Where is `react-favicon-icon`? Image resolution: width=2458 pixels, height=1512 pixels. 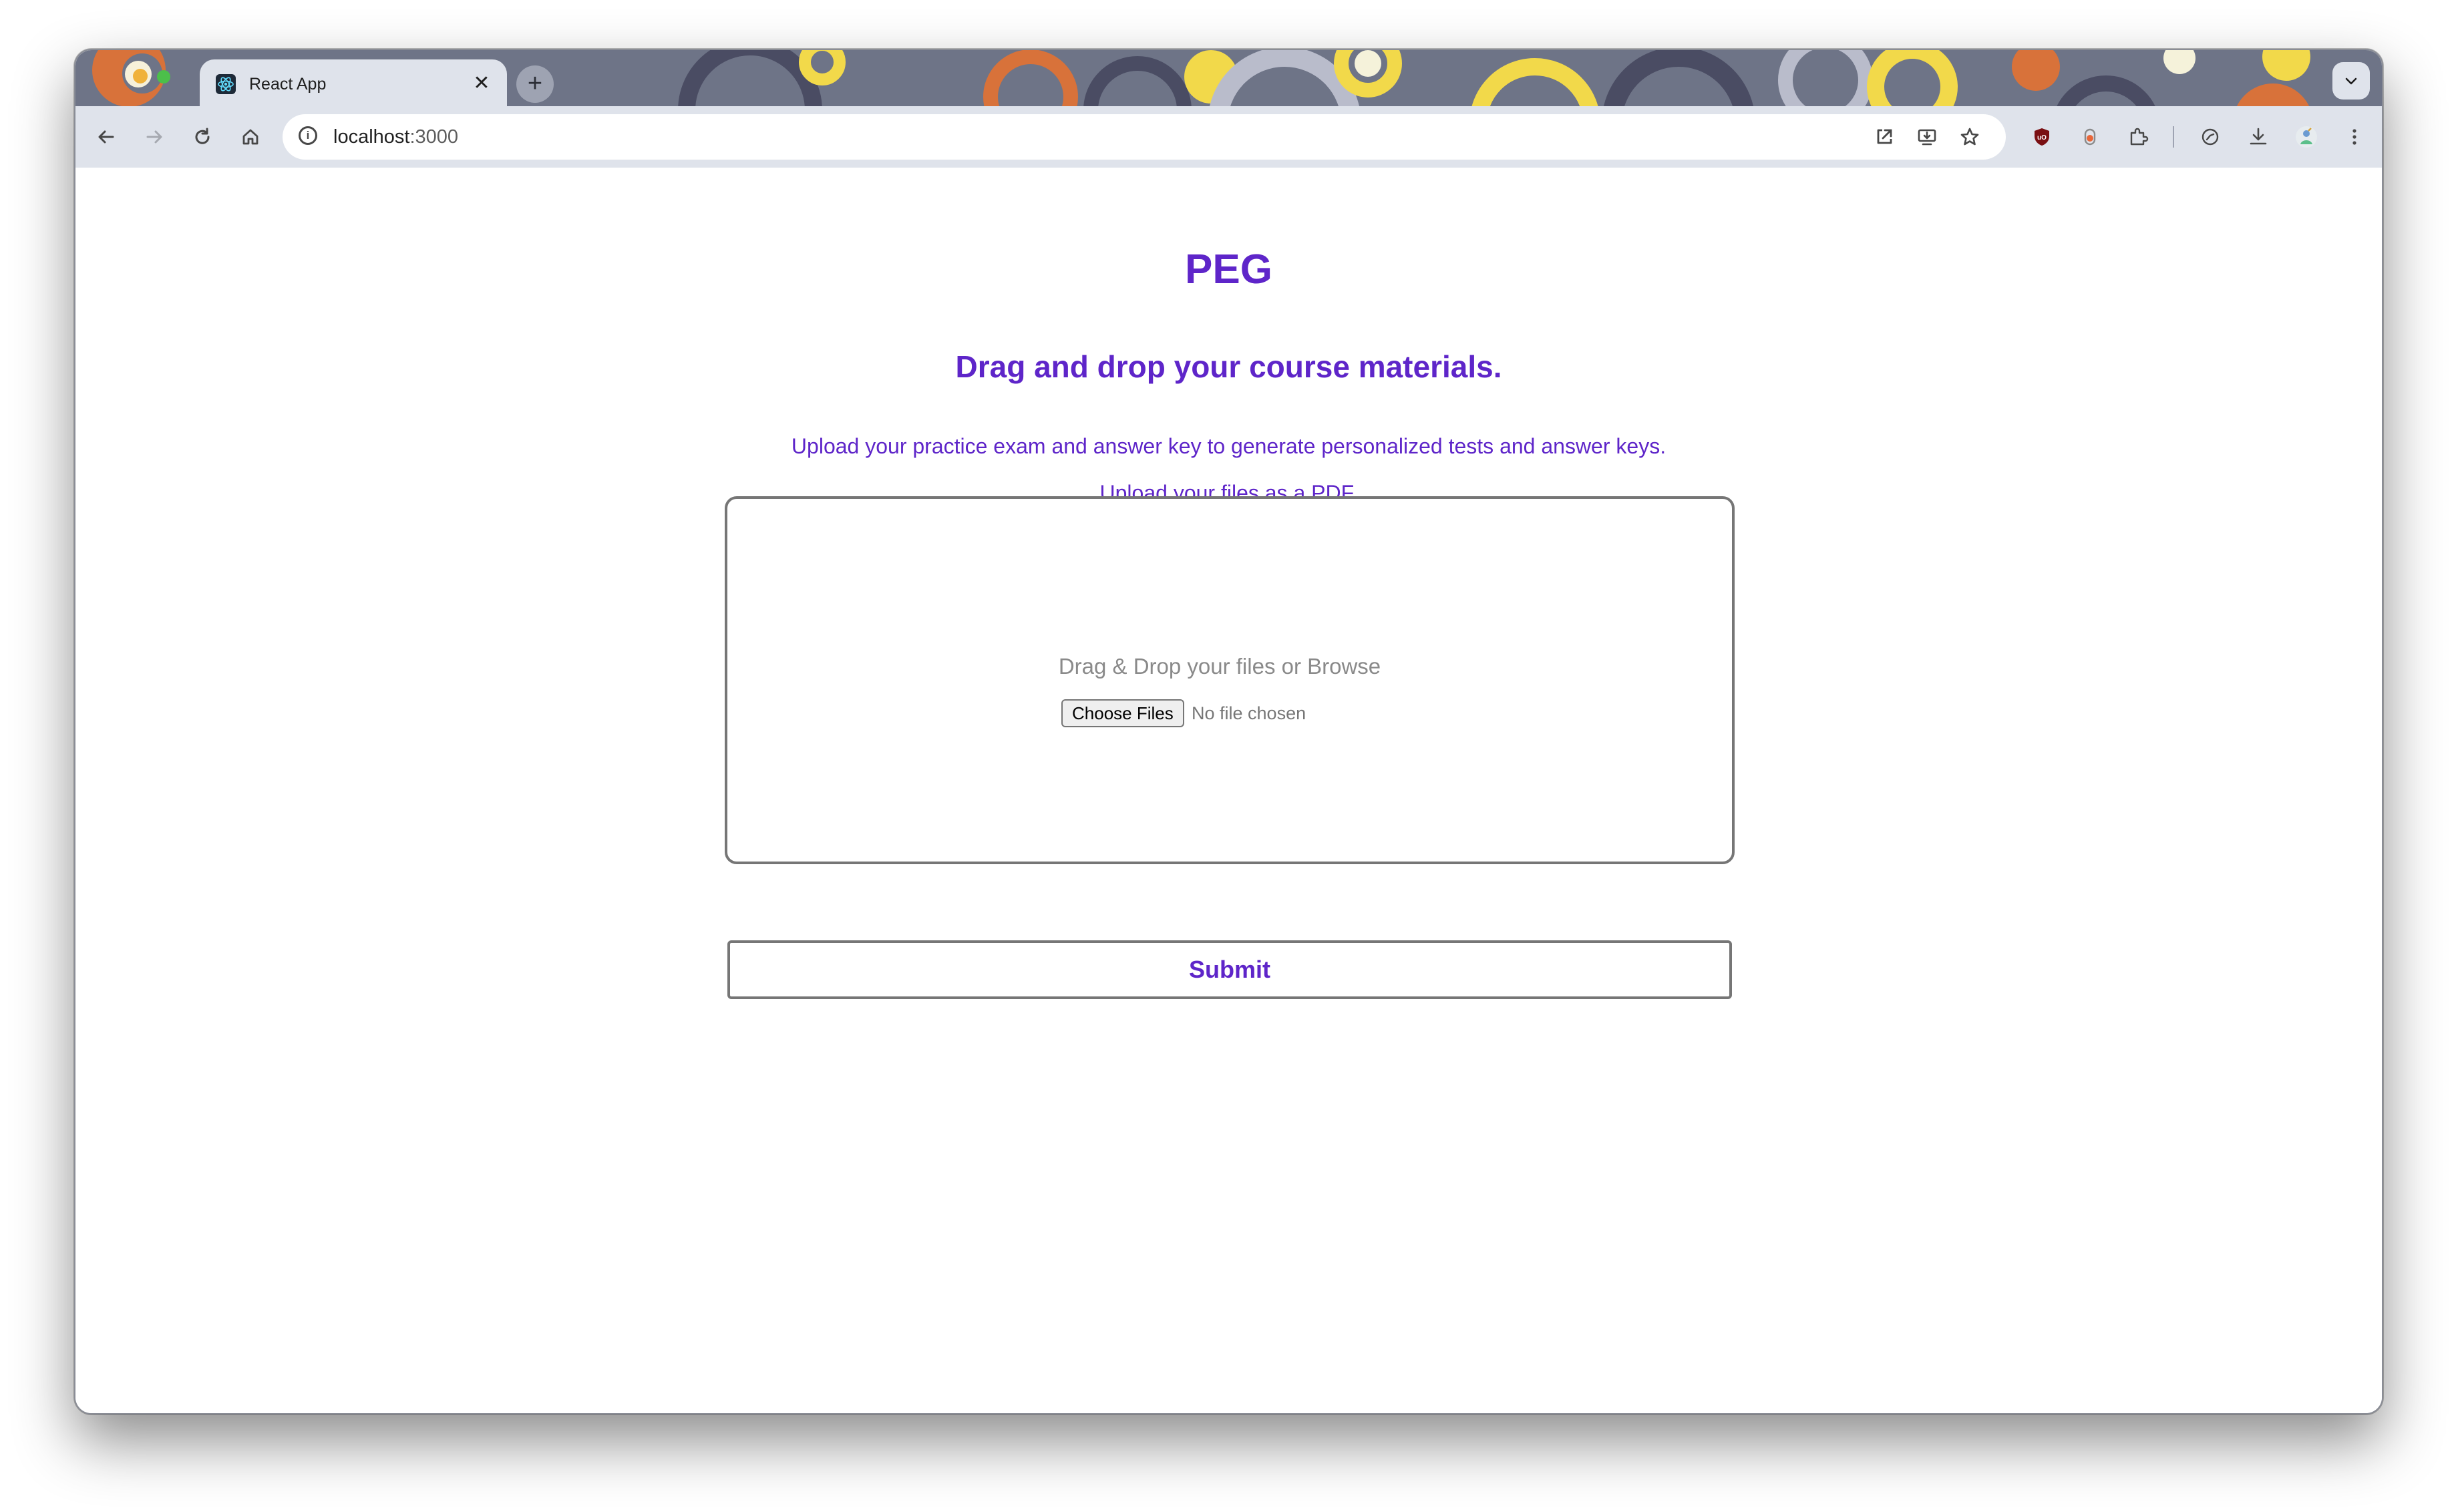
react-favicon-icon is located at coordinates (226, 84).